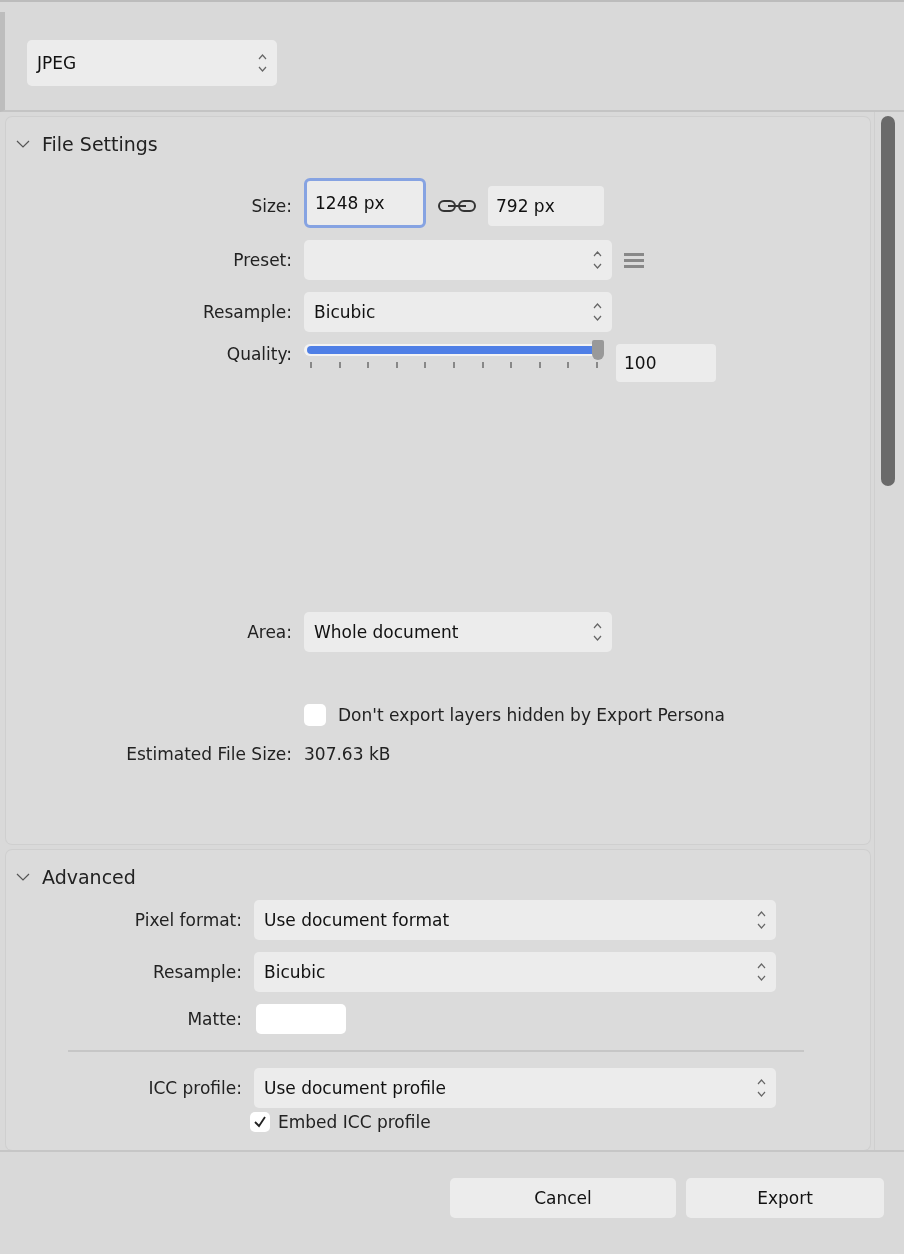 Image resolution: width=904 pixels, height=1254 pixels. Describe the element at coordinates (214, 1019) in the screenshot. I see `matte-label: Matte:` at that location.